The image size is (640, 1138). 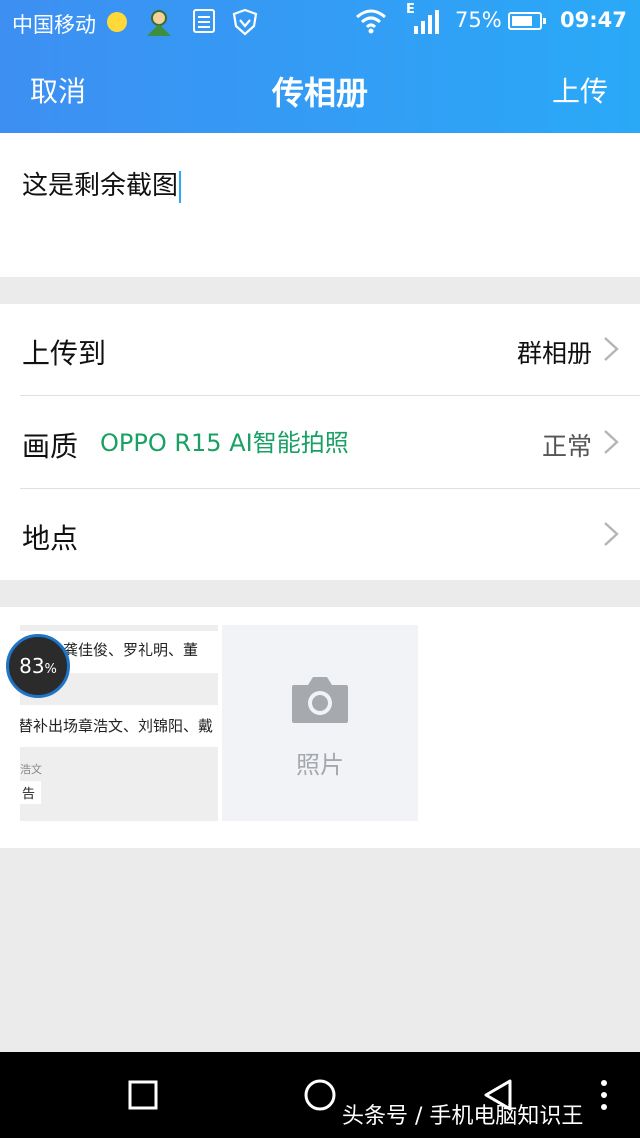 What do you see at coordinates (54, 25) in the screenshot?
I see `carrier-name: 中国移动` at bounding box center [54, 25].